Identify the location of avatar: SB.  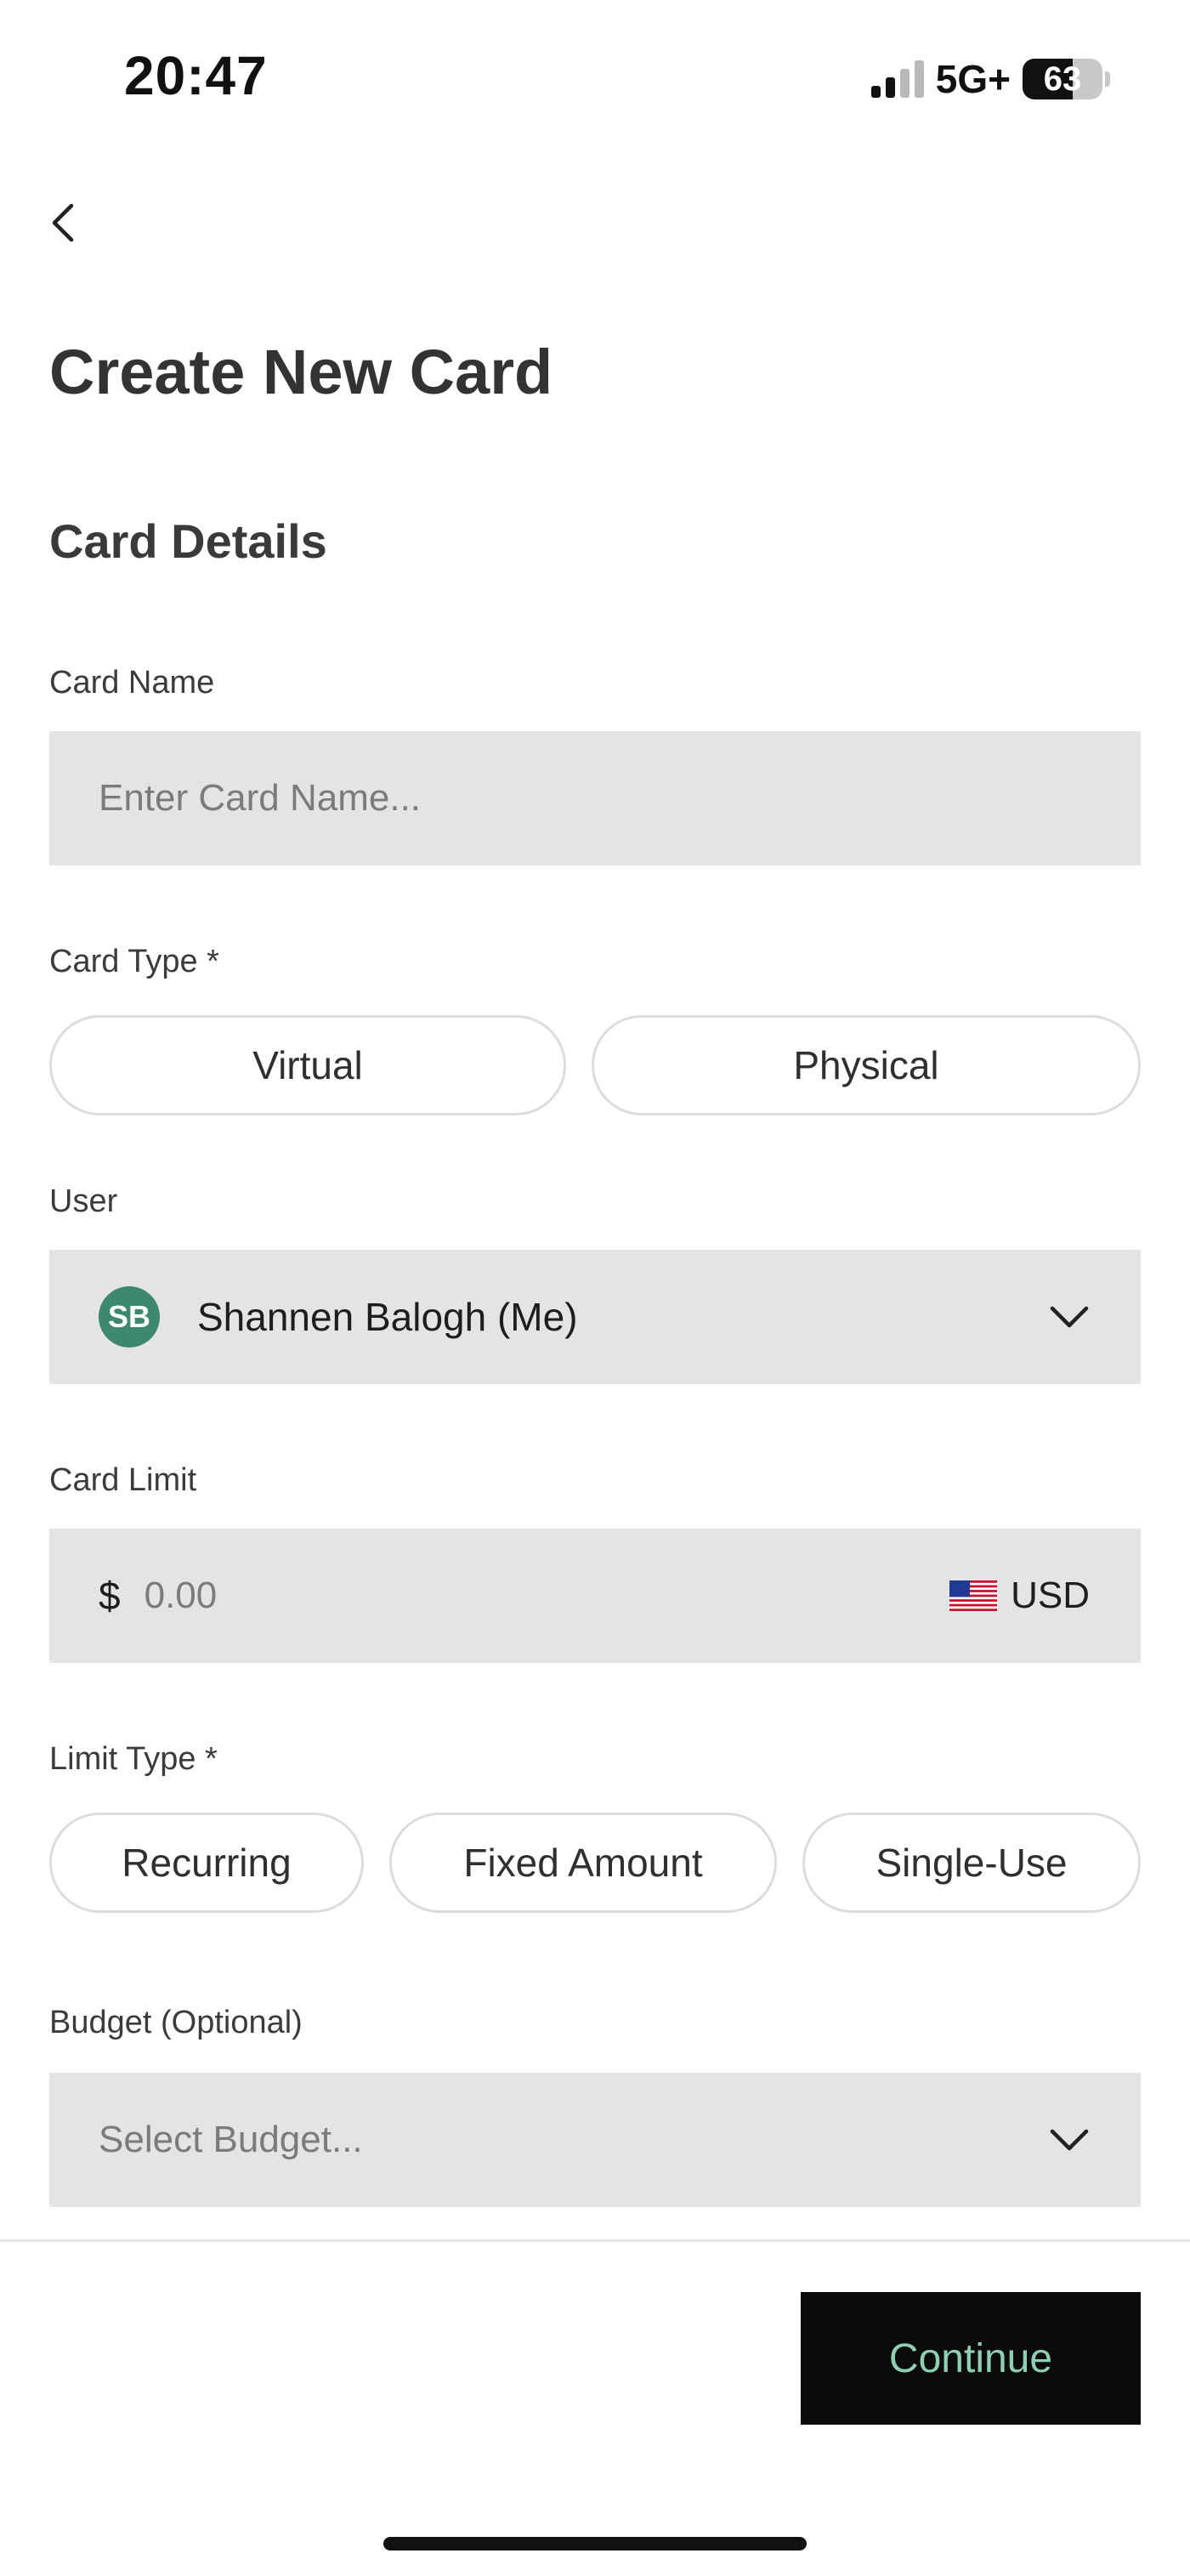
(129, 1317).